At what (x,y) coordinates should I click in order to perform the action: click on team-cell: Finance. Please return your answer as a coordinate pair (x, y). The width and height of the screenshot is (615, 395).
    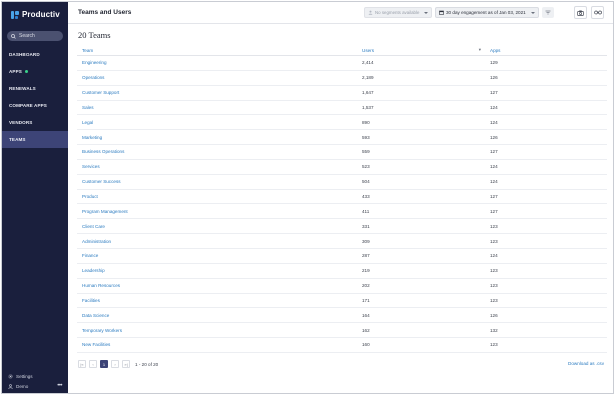
    Looking at the image, I should click on (217, 255).